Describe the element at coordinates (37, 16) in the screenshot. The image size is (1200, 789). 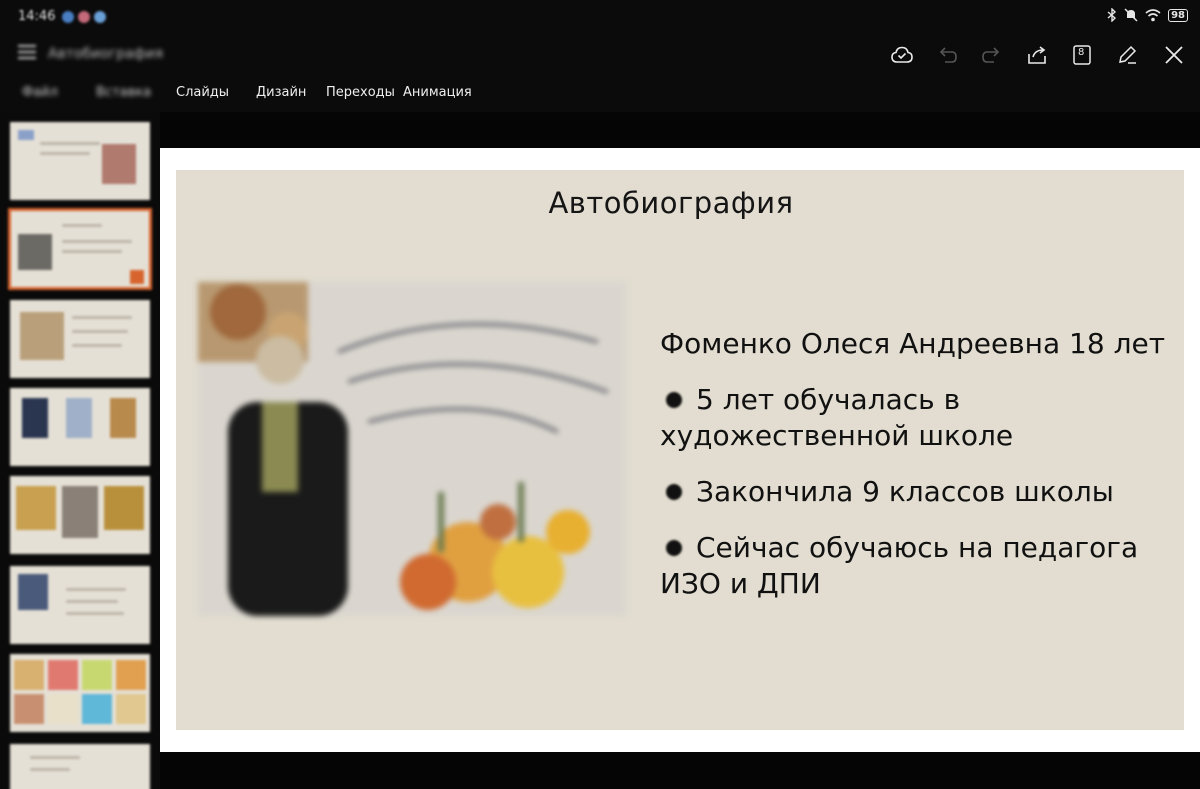
I see `status-time: 14:46` at that location.